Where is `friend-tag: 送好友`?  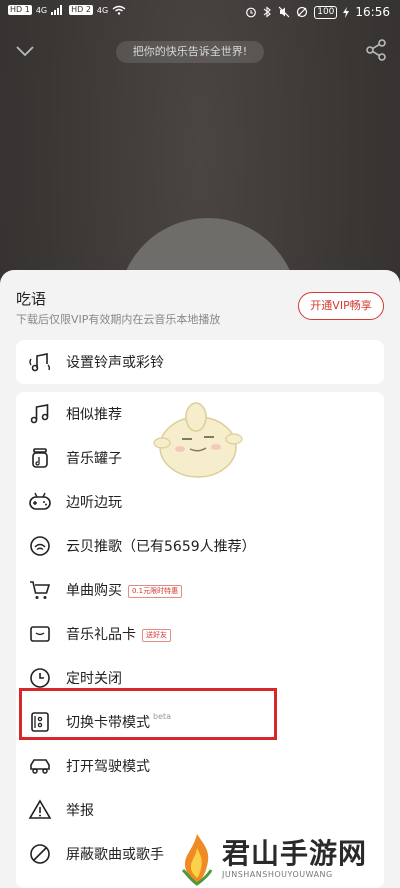 friend-tag: 送好友 is located at coordinates (156, 635).